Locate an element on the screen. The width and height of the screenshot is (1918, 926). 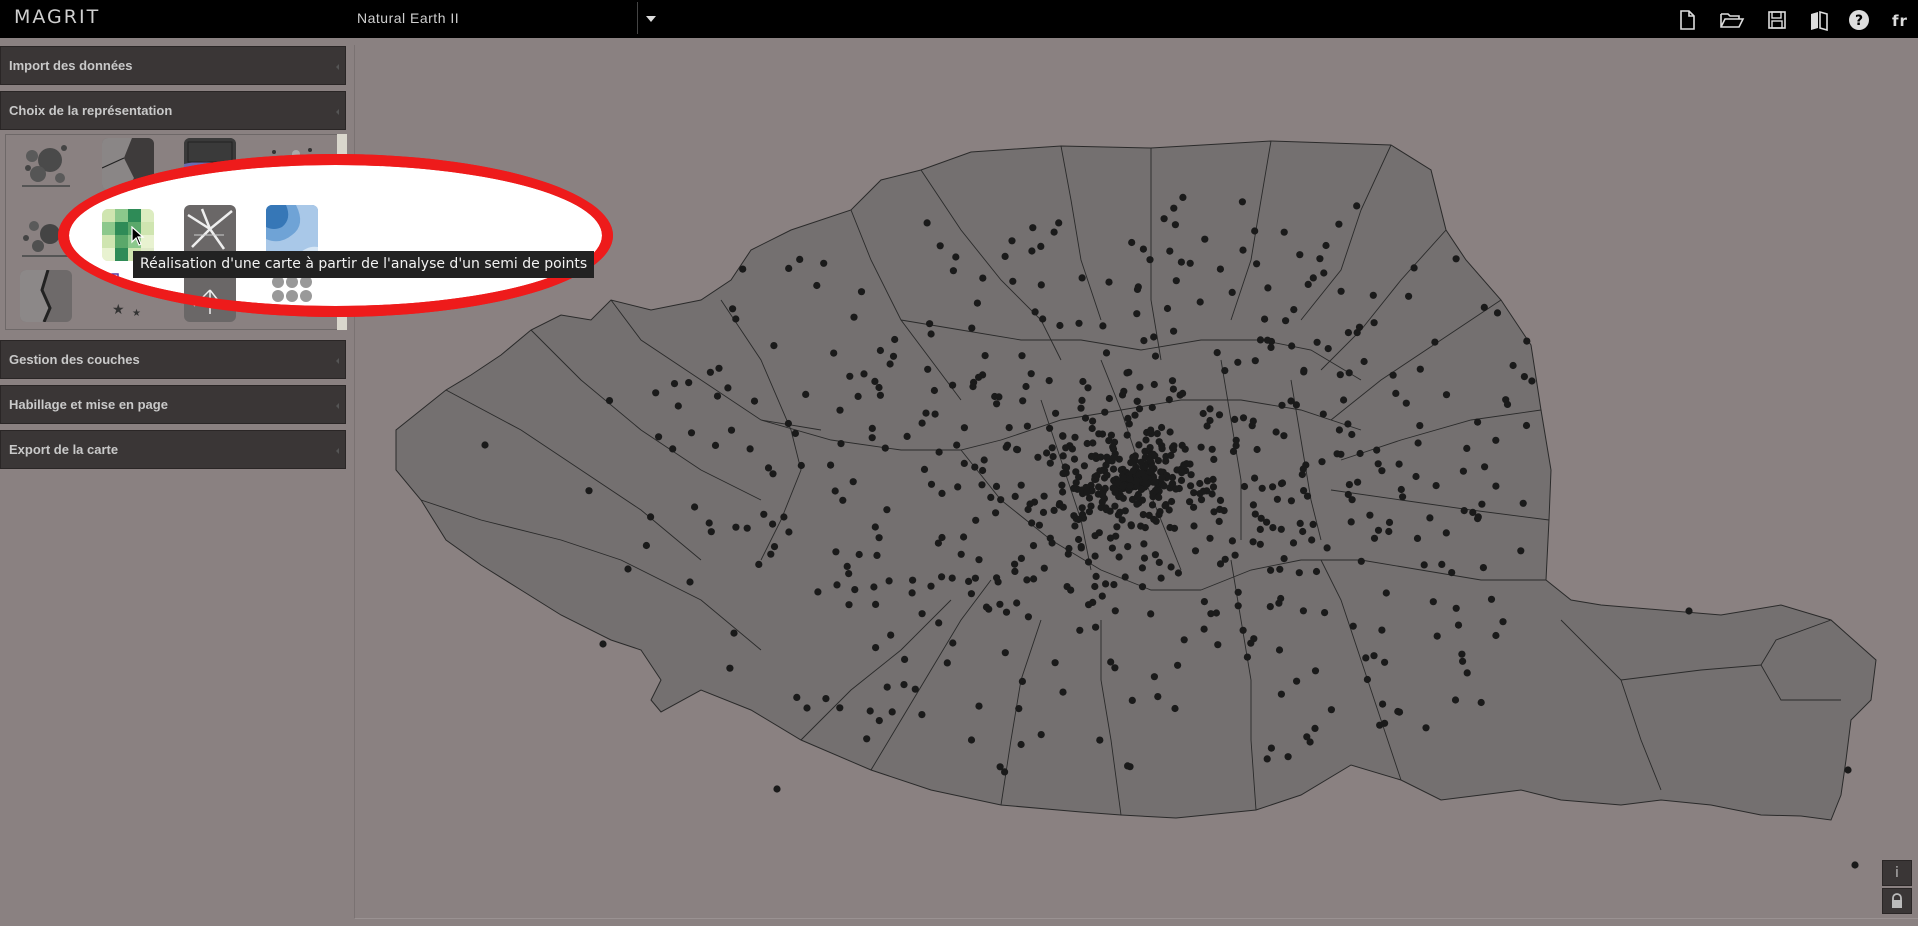
info-button: i is located at coordinates (1897, 873).